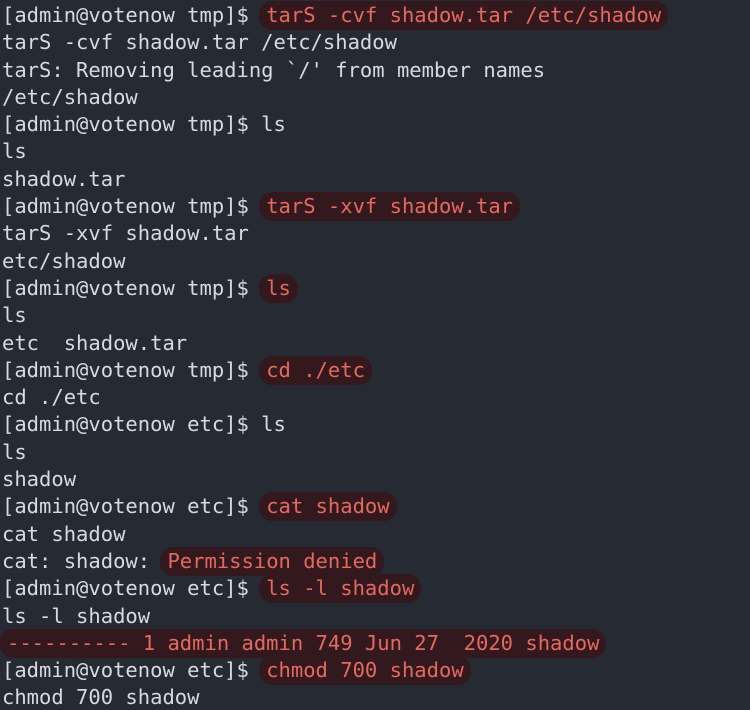 The height and width of the screenshot is (710, 750). Describe the element at coordinates (51, 397) in the screenshot. I see `terminal-line-text: cd ./etc` at that location.